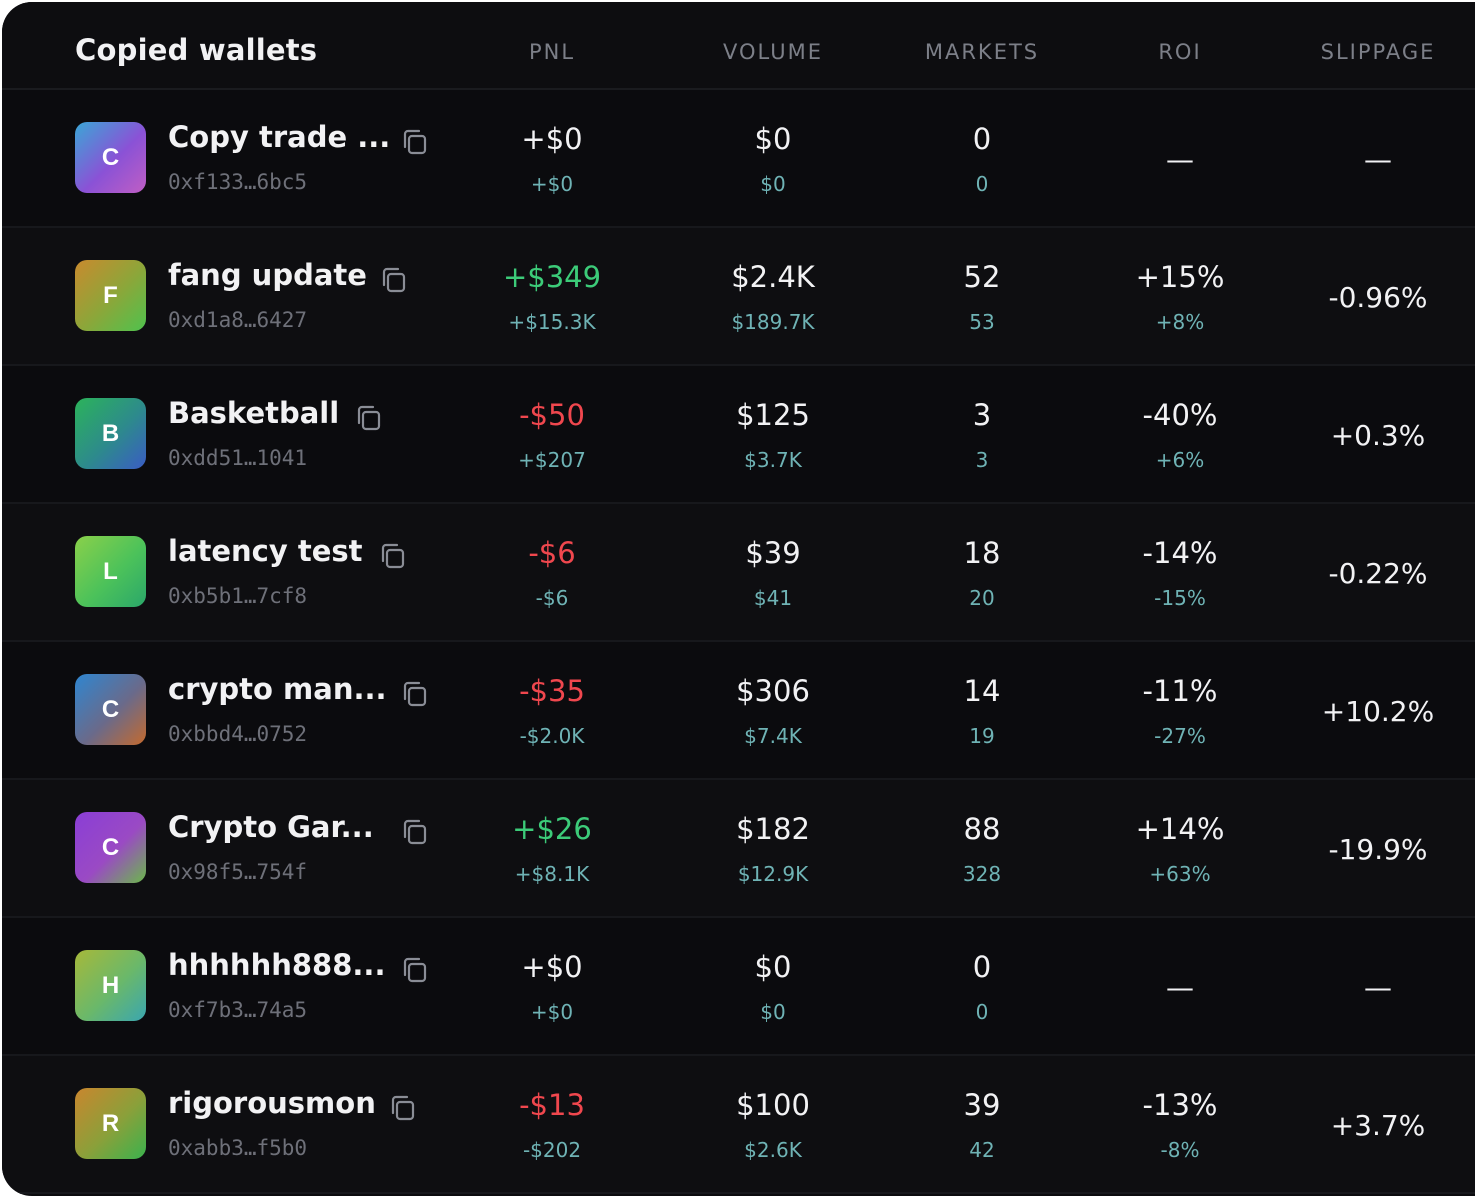 This screenshot has width=1475, height=1198. What do you see at coordinates (552, 1150) in the screenshot?
I see `pnl-sub-value: -$202` at bounding box center [552, 1150].